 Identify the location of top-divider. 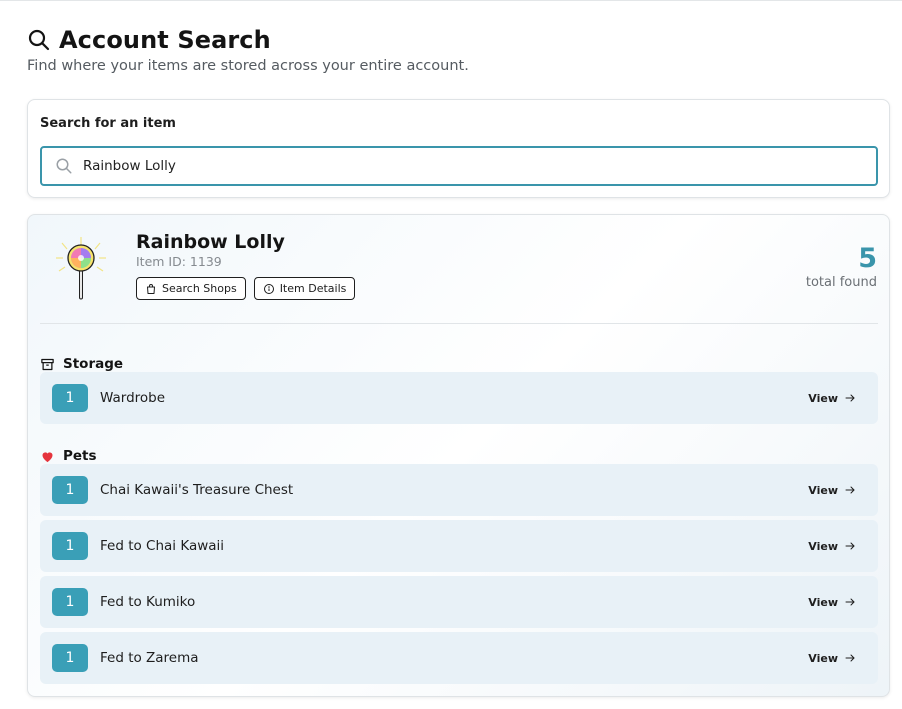
(451, 0).